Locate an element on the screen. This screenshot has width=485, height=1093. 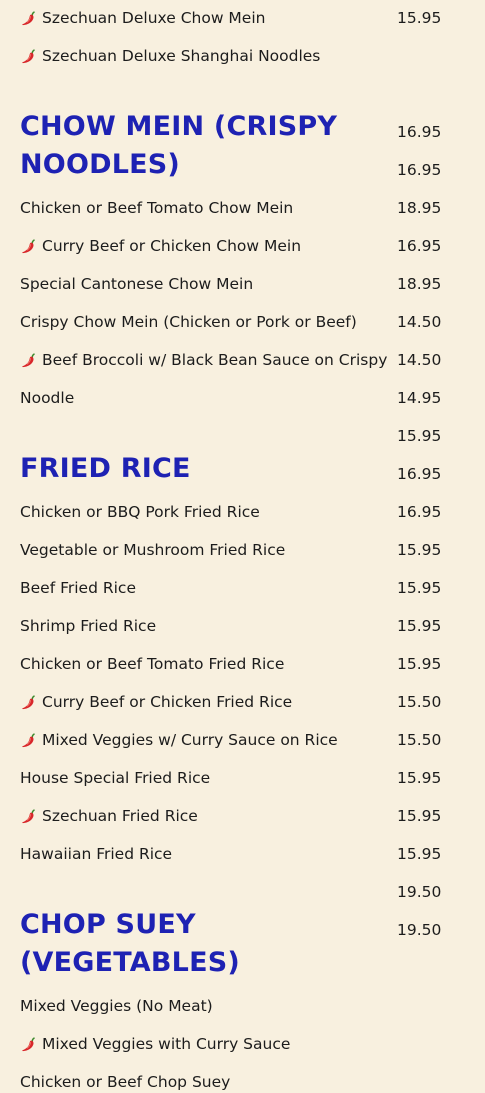
menu-item: Mixed Veggies w/ Curry Sauce on Rice is located at coordinates (205, 740).